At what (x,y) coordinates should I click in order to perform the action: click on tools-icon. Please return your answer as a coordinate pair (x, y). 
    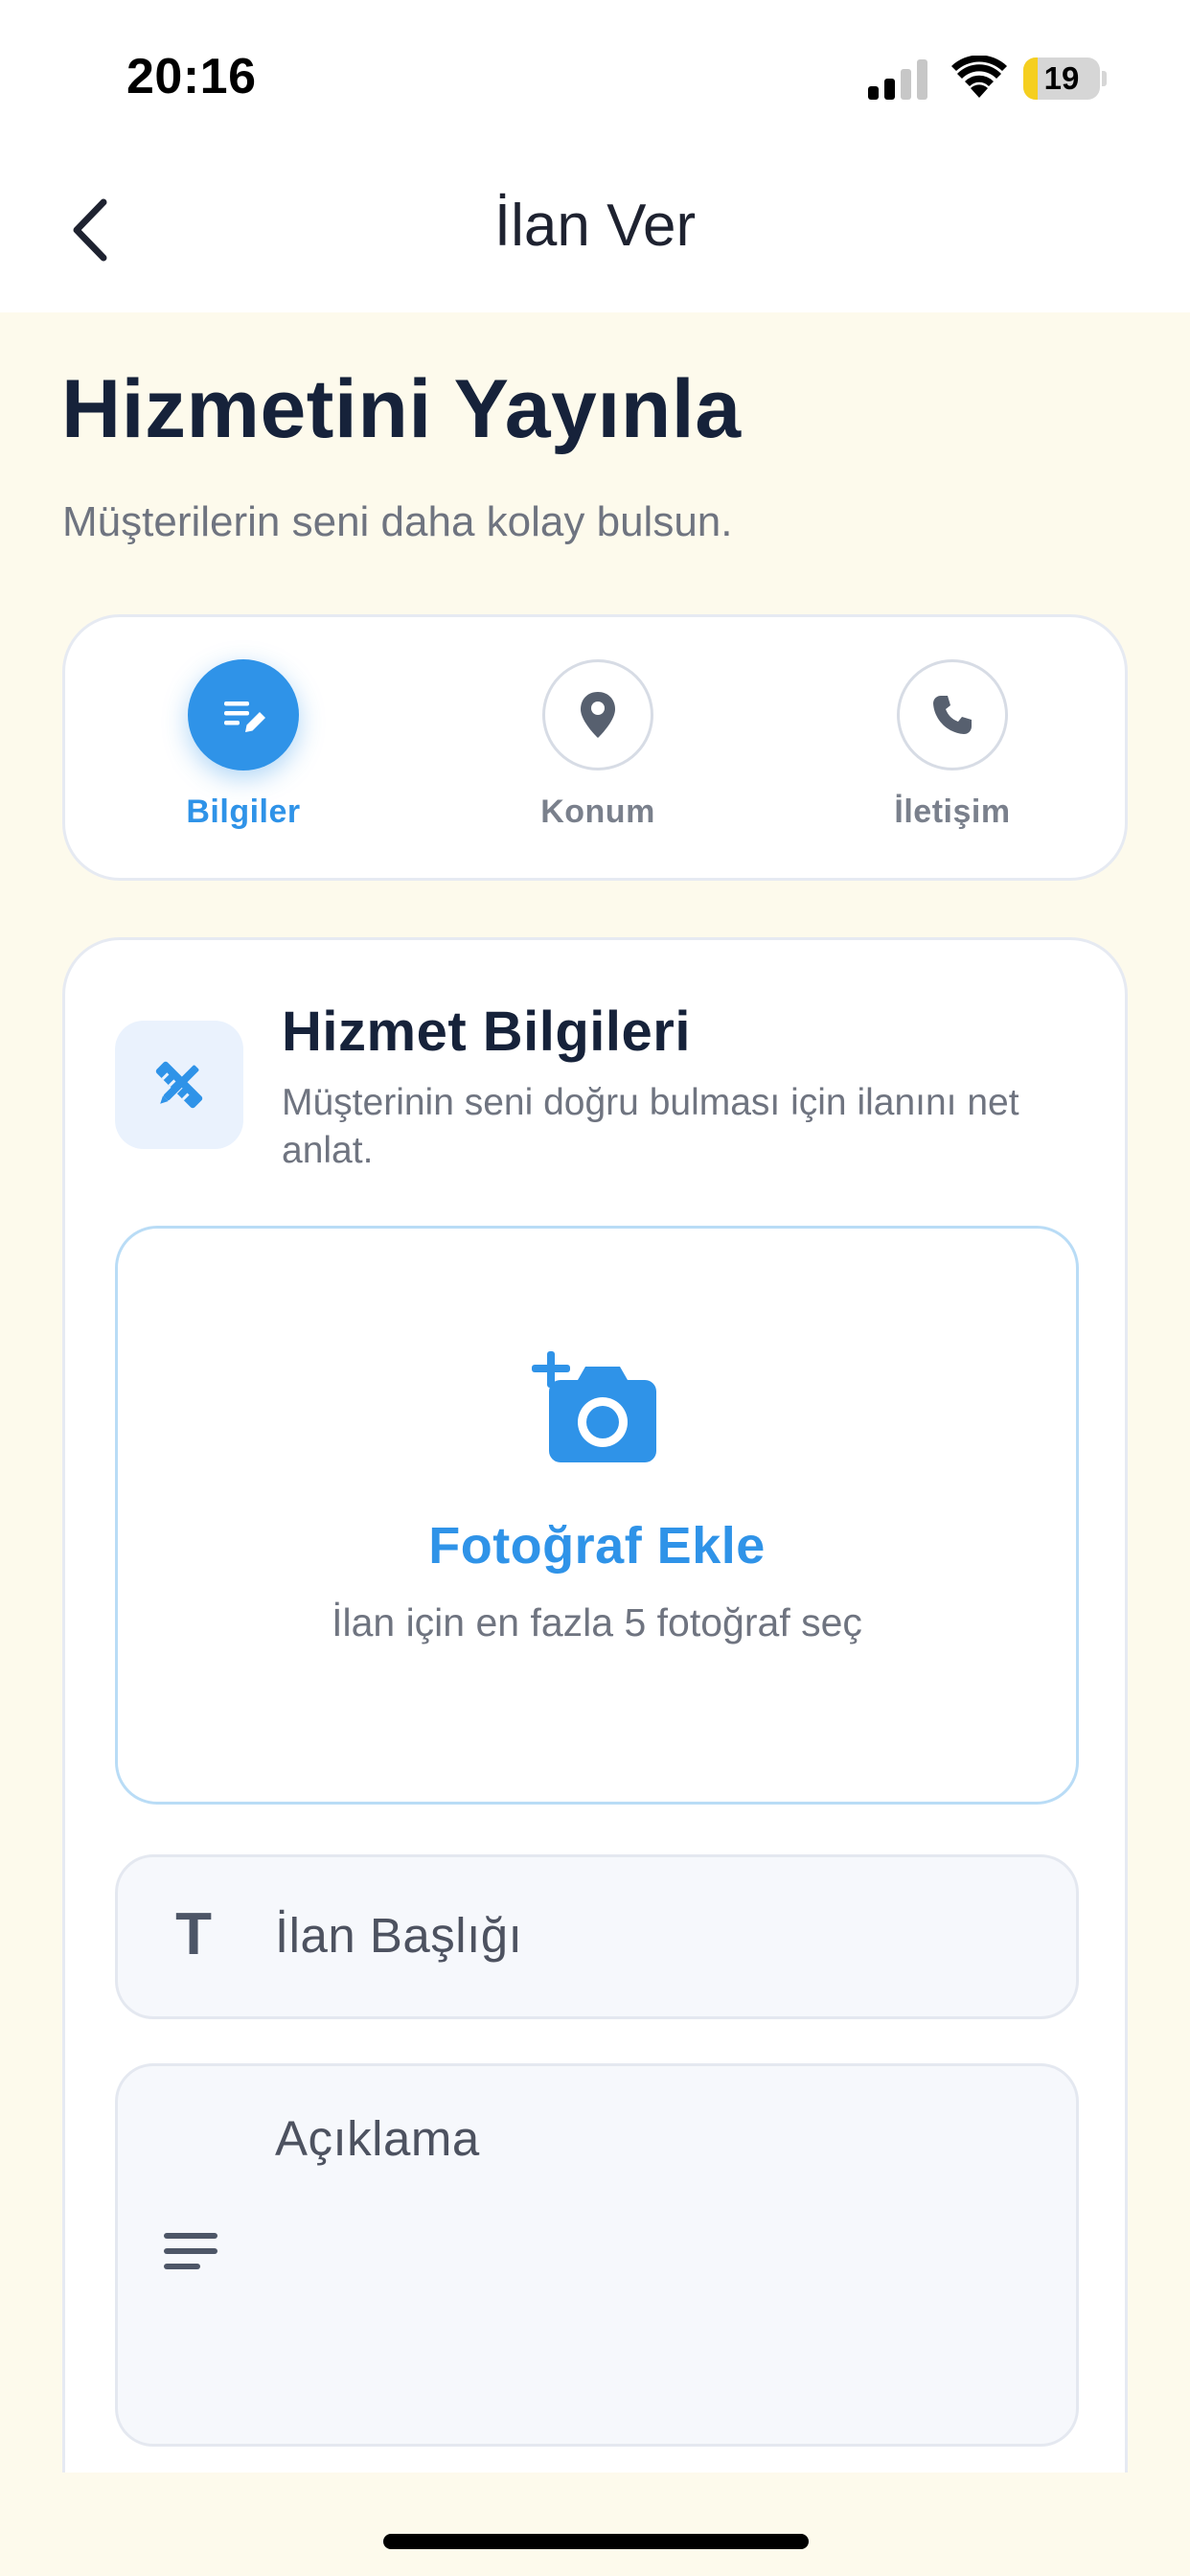
    Looking at the image, I should click on (179, 1085).